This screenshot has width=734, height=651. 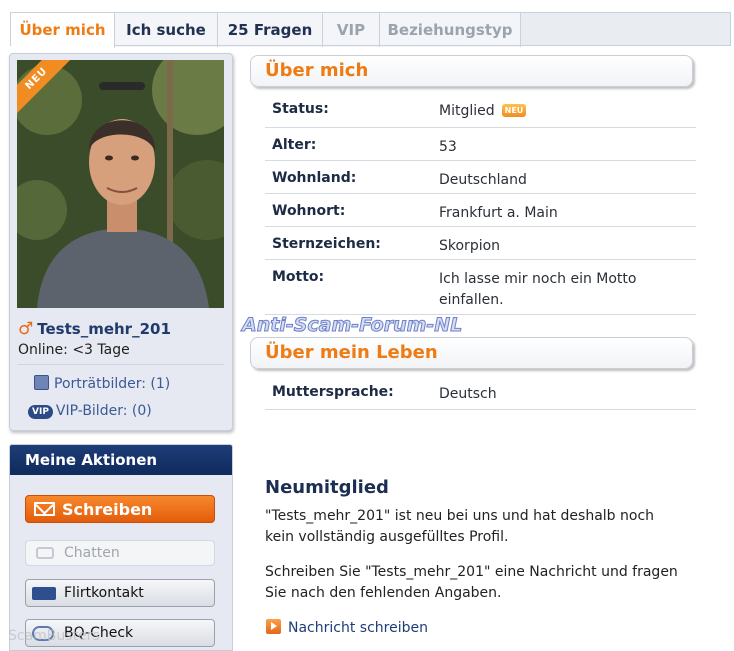 What do you see at coordinates (41, 382) in the screenshot?
I see `portrait-icon` at bounding box center [41, 382].